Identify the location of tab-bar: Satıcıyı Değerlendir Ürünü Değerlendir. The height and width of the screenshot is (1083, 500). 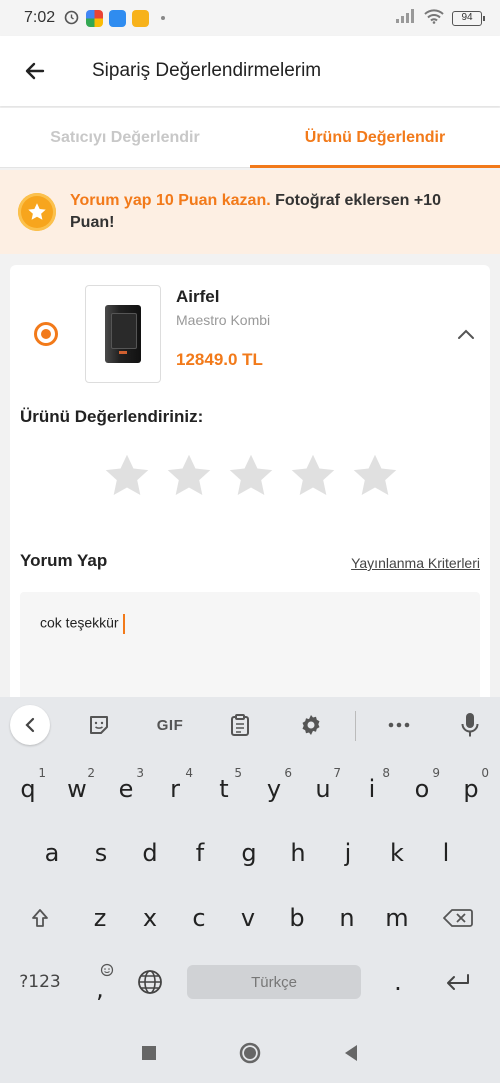
(250, 138).